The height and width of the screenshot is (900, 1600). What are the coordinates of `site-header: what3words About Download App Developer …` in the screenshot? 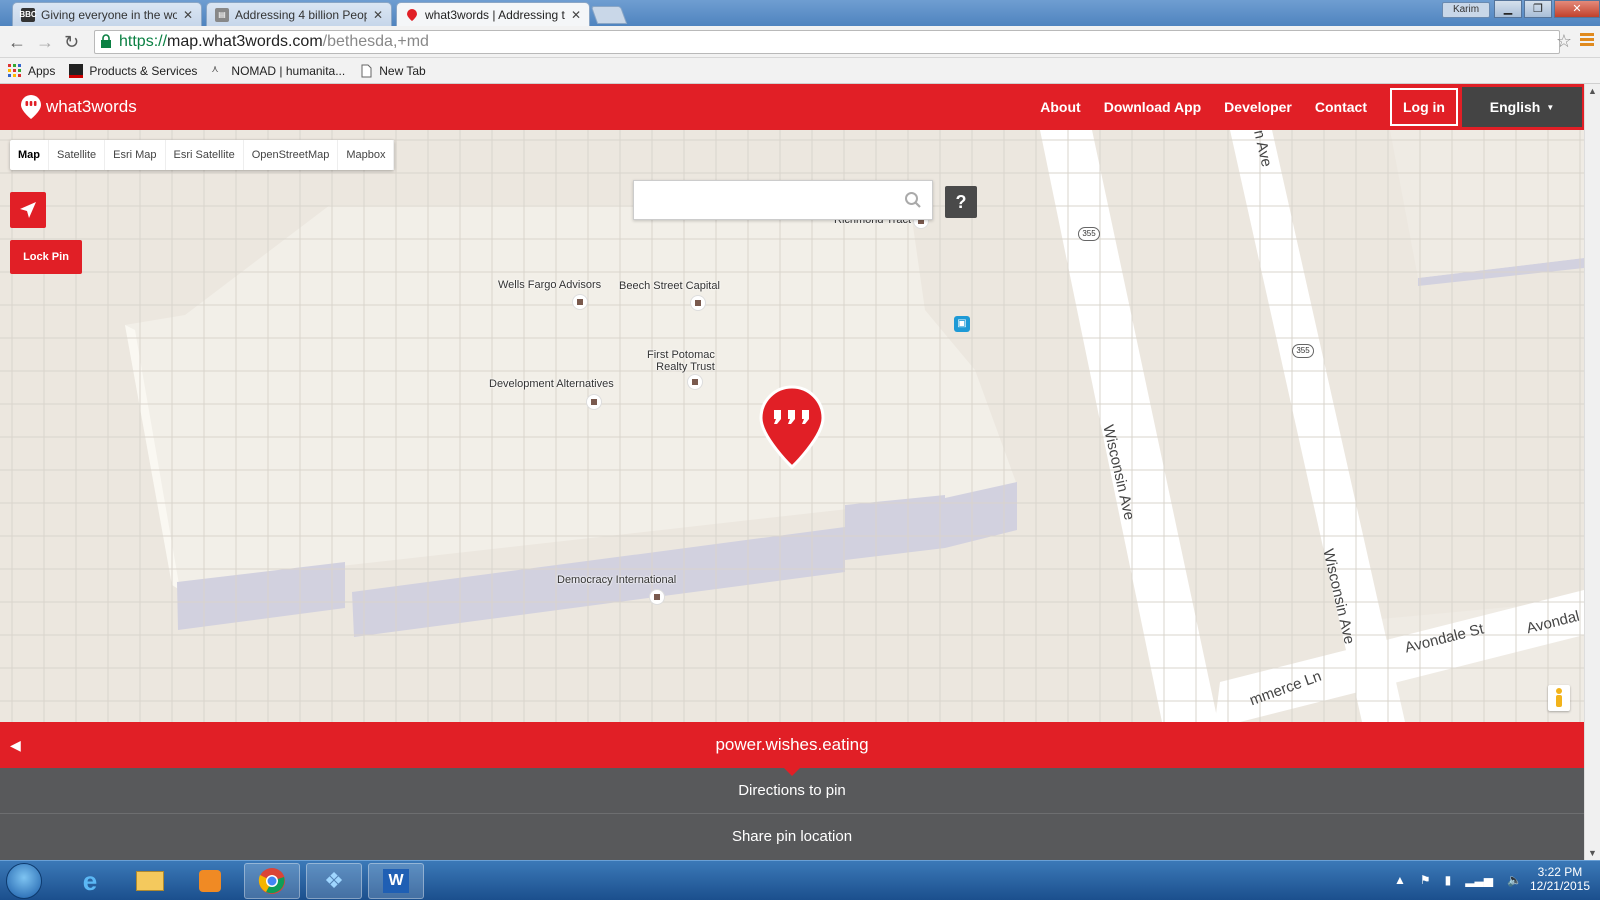 It's located at (792, 107).